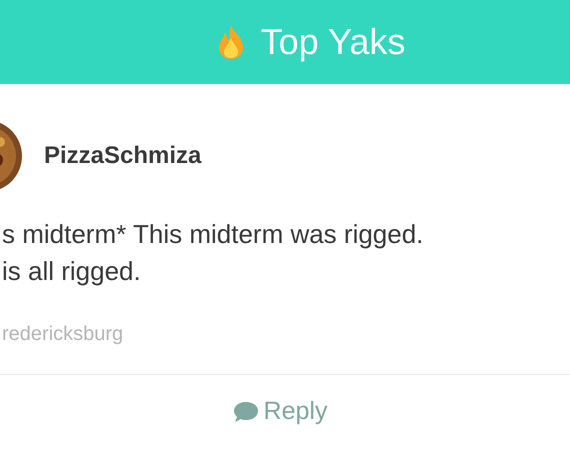 The height and width of the screenshot is (450, 570). Describe the element at coordinates (62, 334) in the screenshot. I see `location-label: redericksburg` at that location.